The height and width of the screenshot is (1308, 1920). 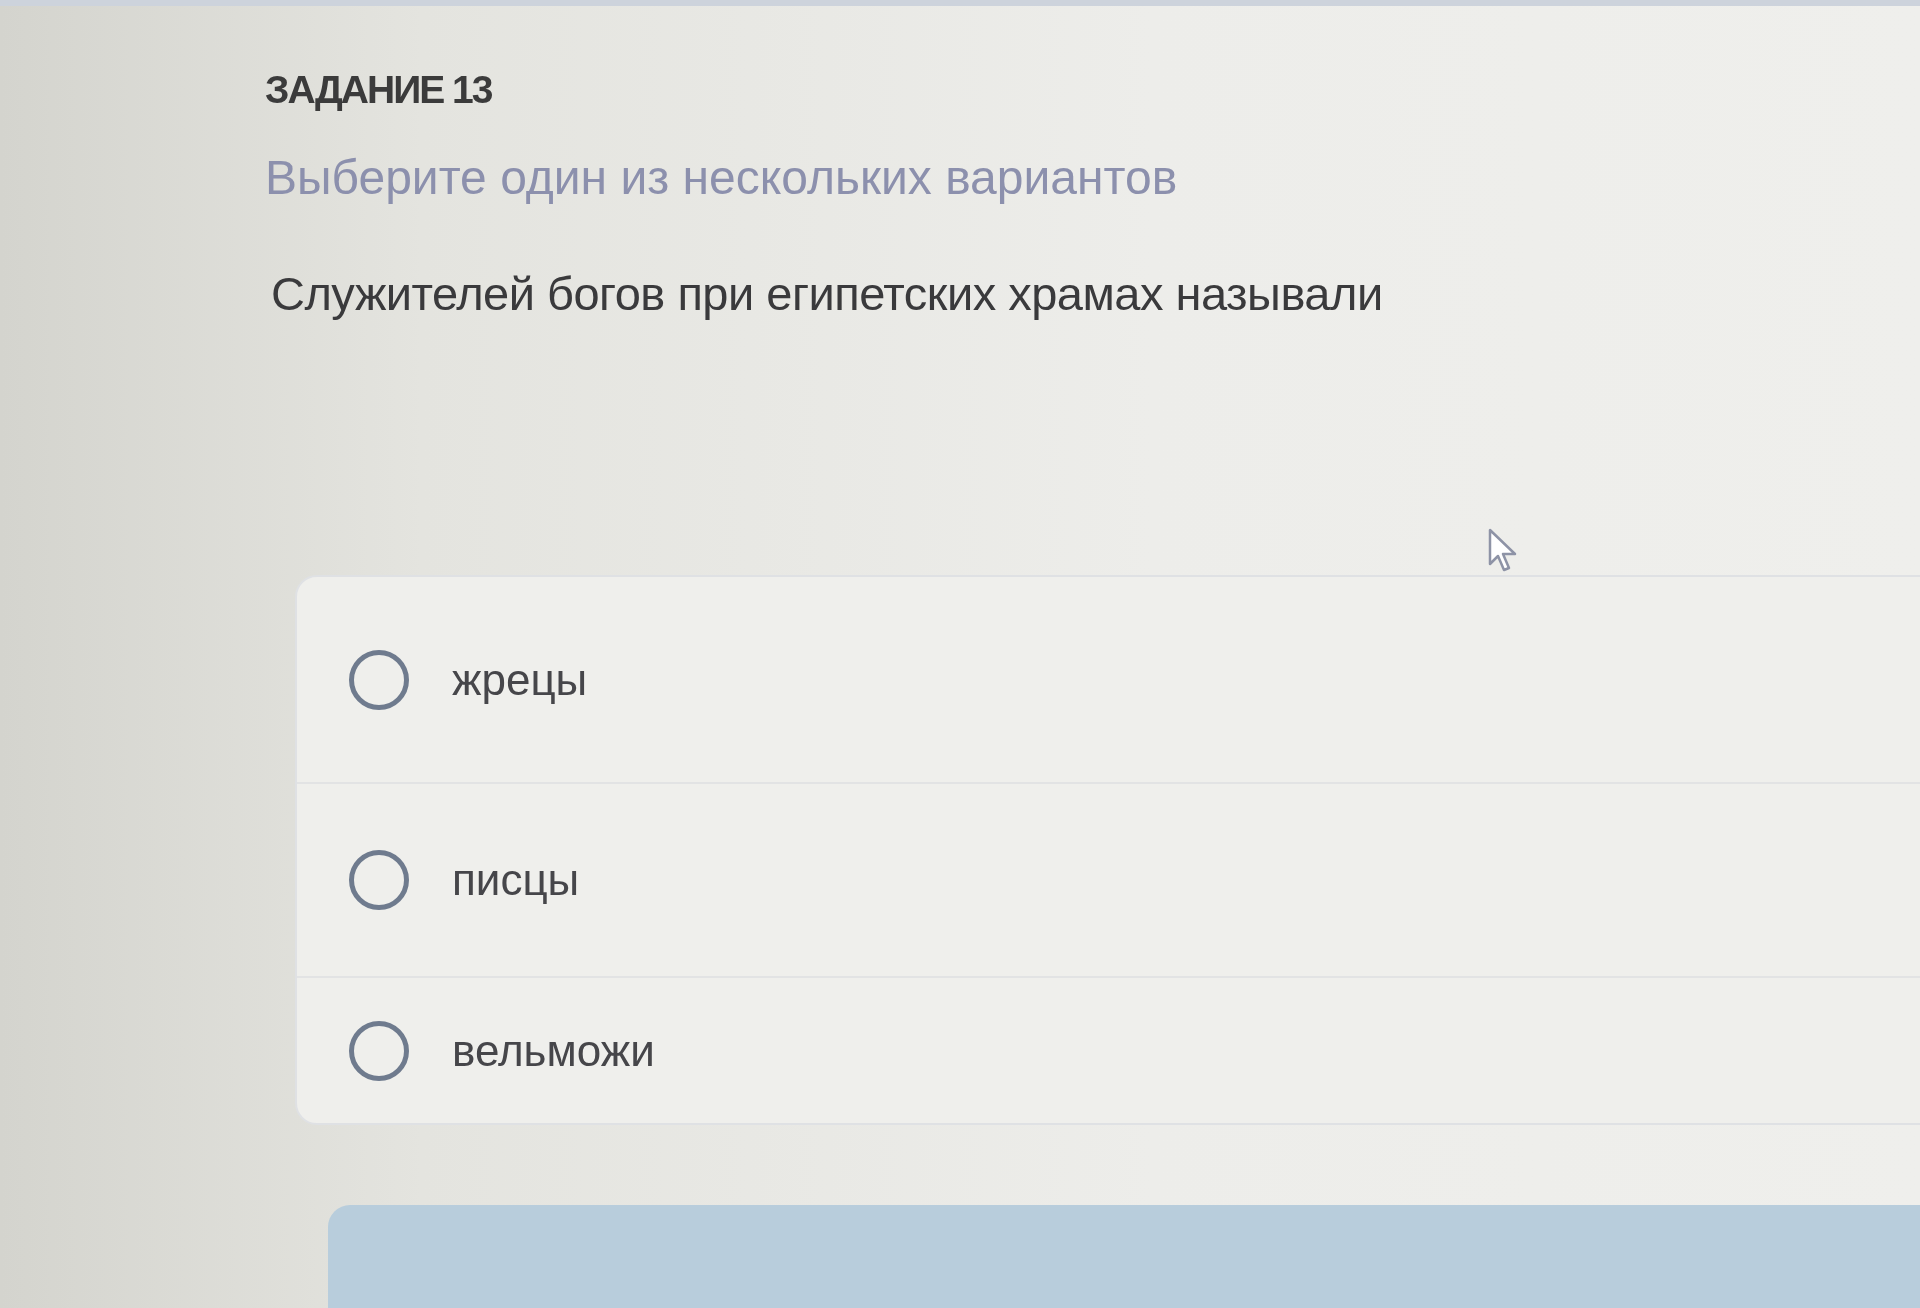 I want to click on question-text: Служителей богов при египетских храмах называли, so click(x=827, y=294).